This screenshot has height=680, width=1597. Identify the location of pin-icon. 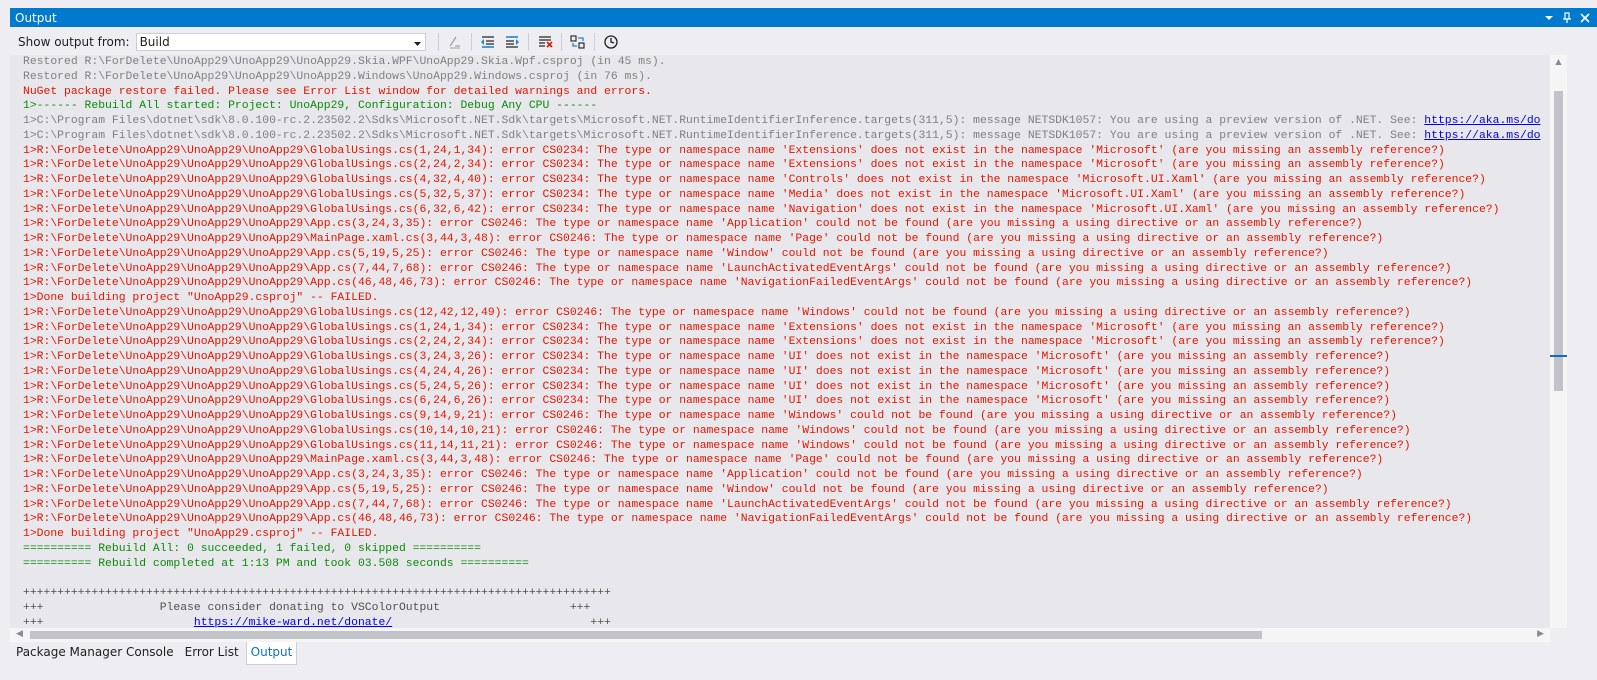
(1567, 18).